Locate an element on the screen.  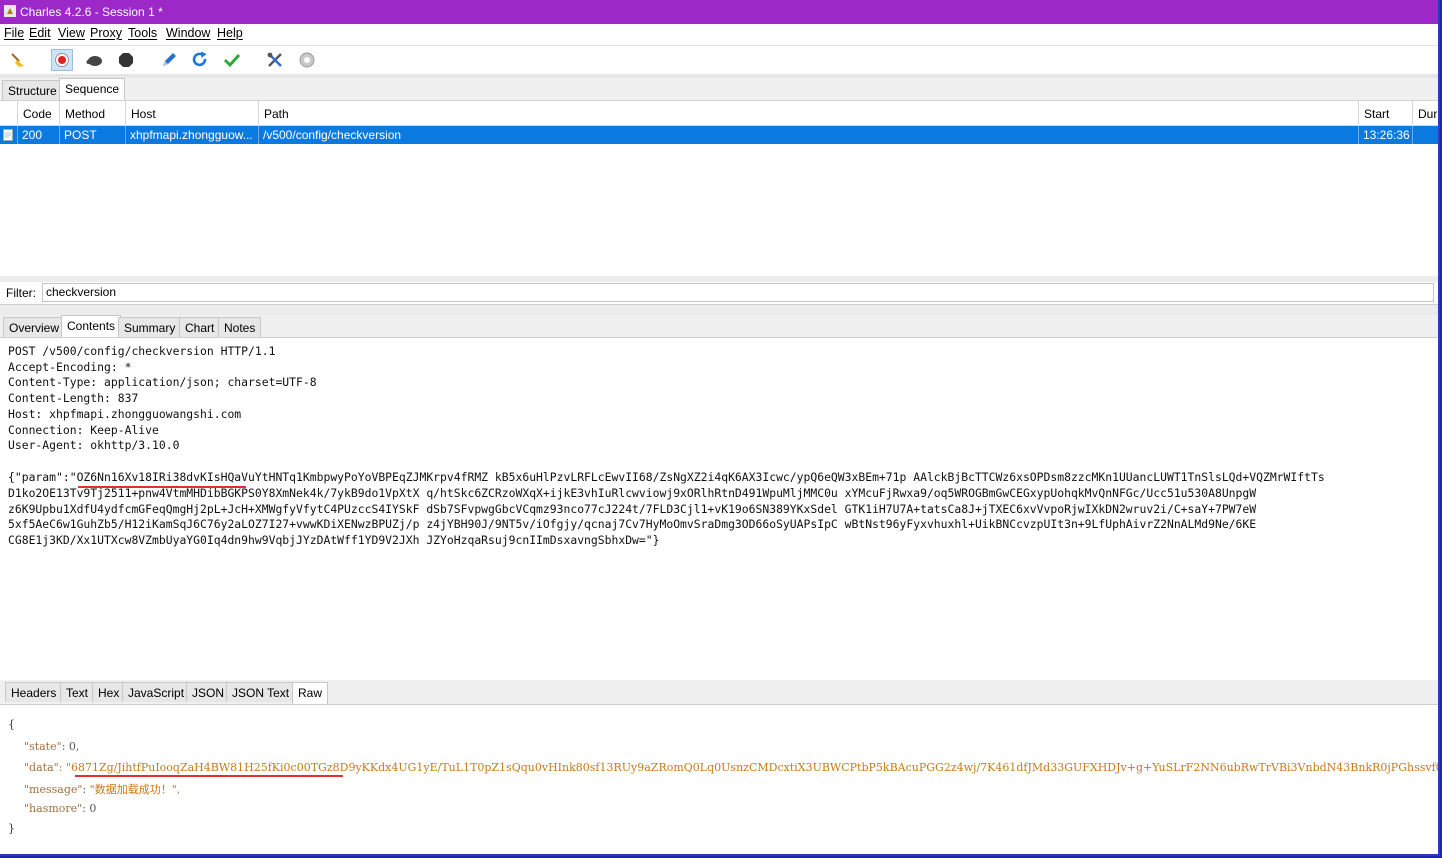
json-line-state: "state": 0, is located at coordinates (51, 746).